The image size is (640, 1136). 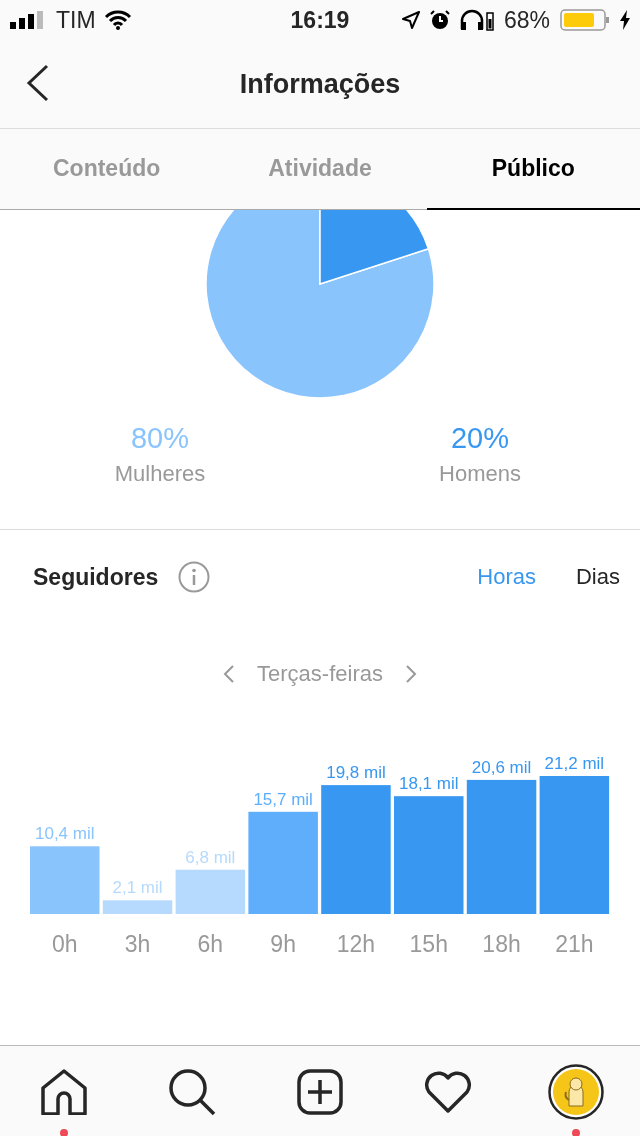 I want to click on axis-label: 0h, so click(x=64, y=944).